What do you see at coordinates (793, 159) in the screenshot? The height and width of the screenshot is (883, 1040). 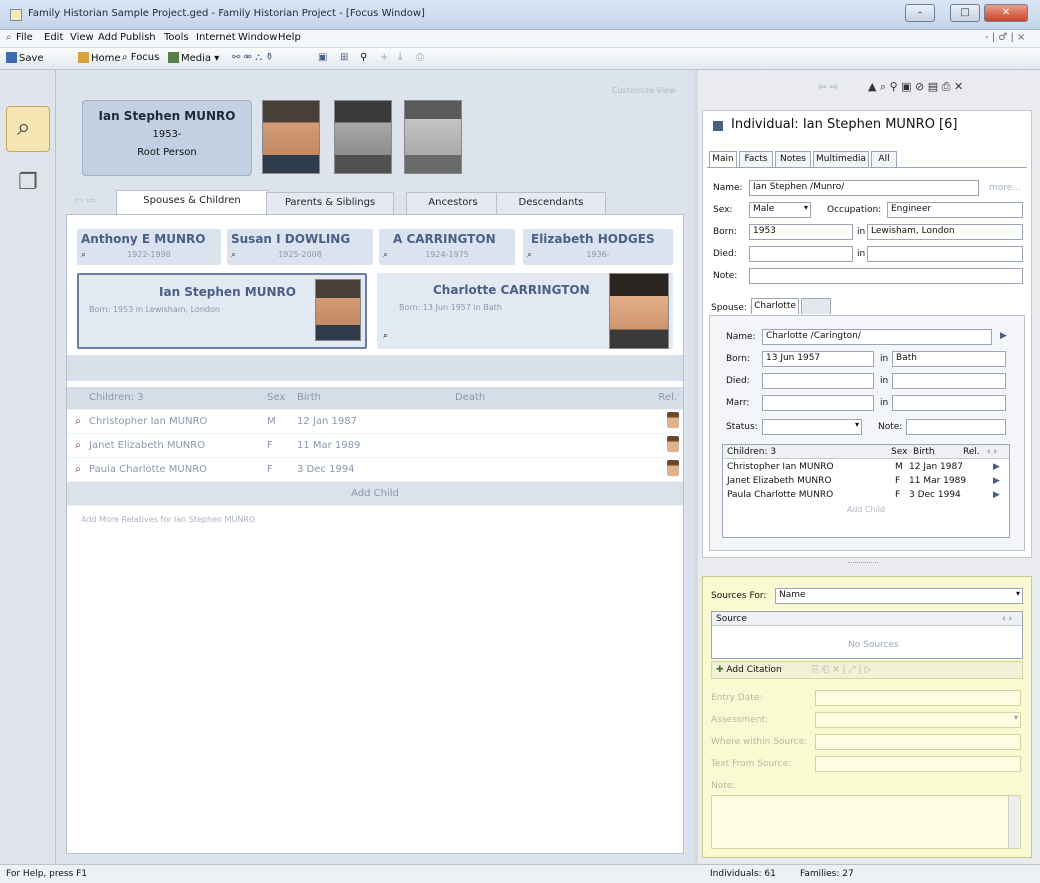 I see `tab-notes: Notes` at bounding box center [793, 159].